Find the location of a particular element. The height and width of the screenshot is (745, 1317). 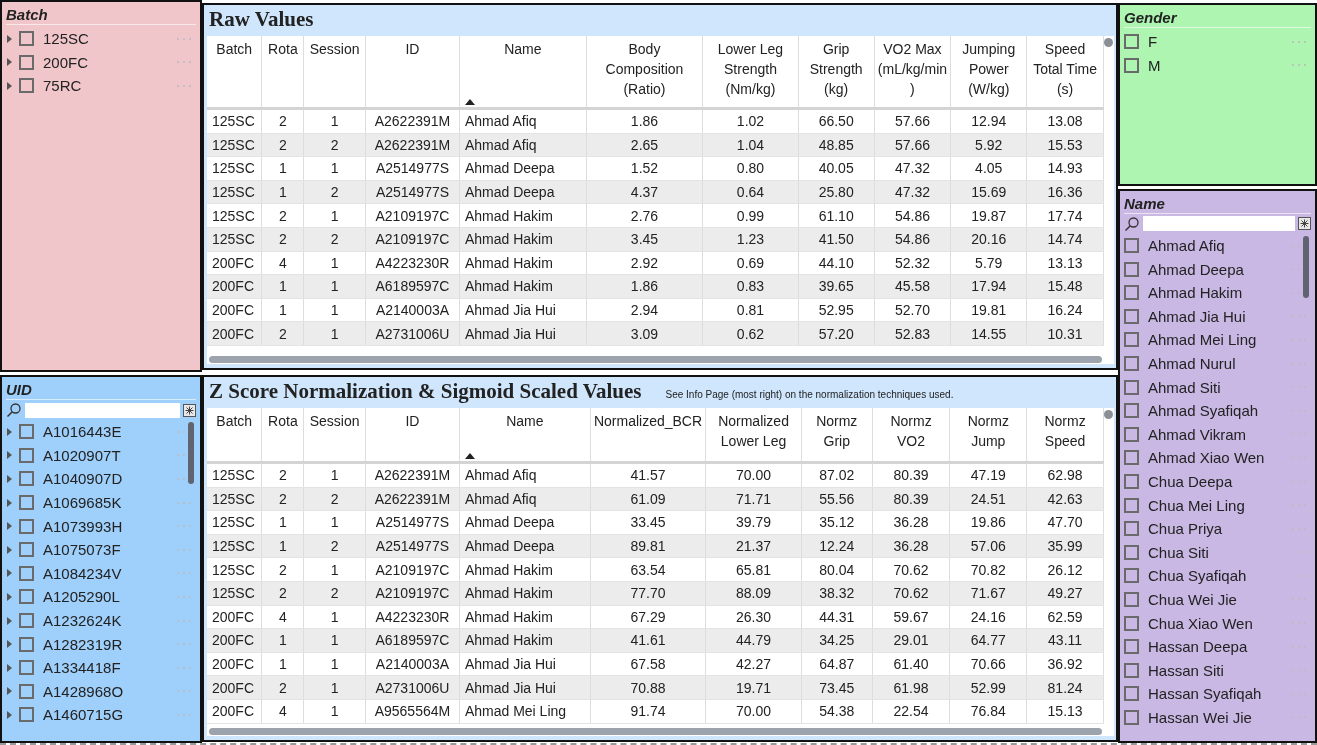

slicer-item: A1460715G is located at coordinates (107, 715).